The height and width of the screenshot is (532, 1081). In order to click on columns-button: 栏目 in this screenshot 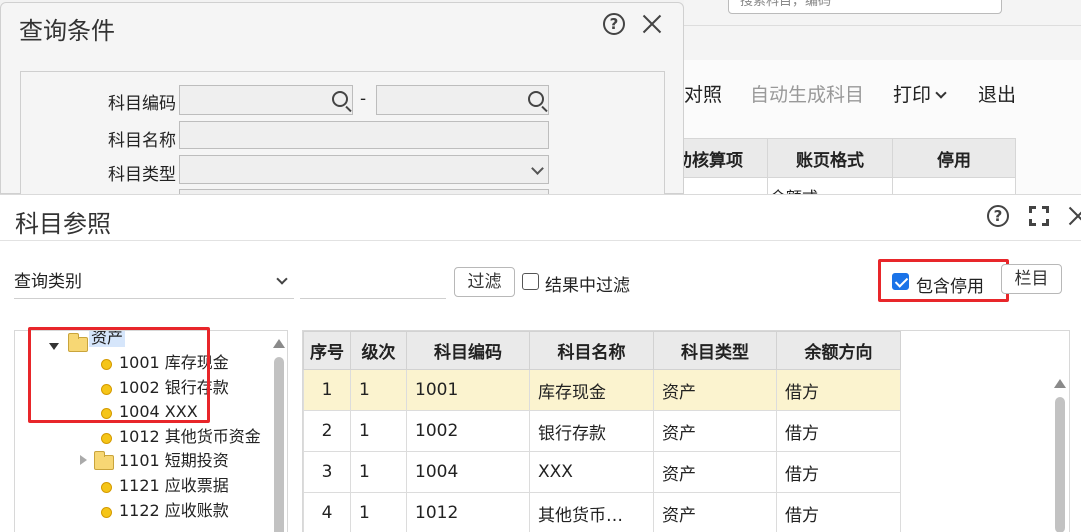, I will do `click(1031, 279)`.